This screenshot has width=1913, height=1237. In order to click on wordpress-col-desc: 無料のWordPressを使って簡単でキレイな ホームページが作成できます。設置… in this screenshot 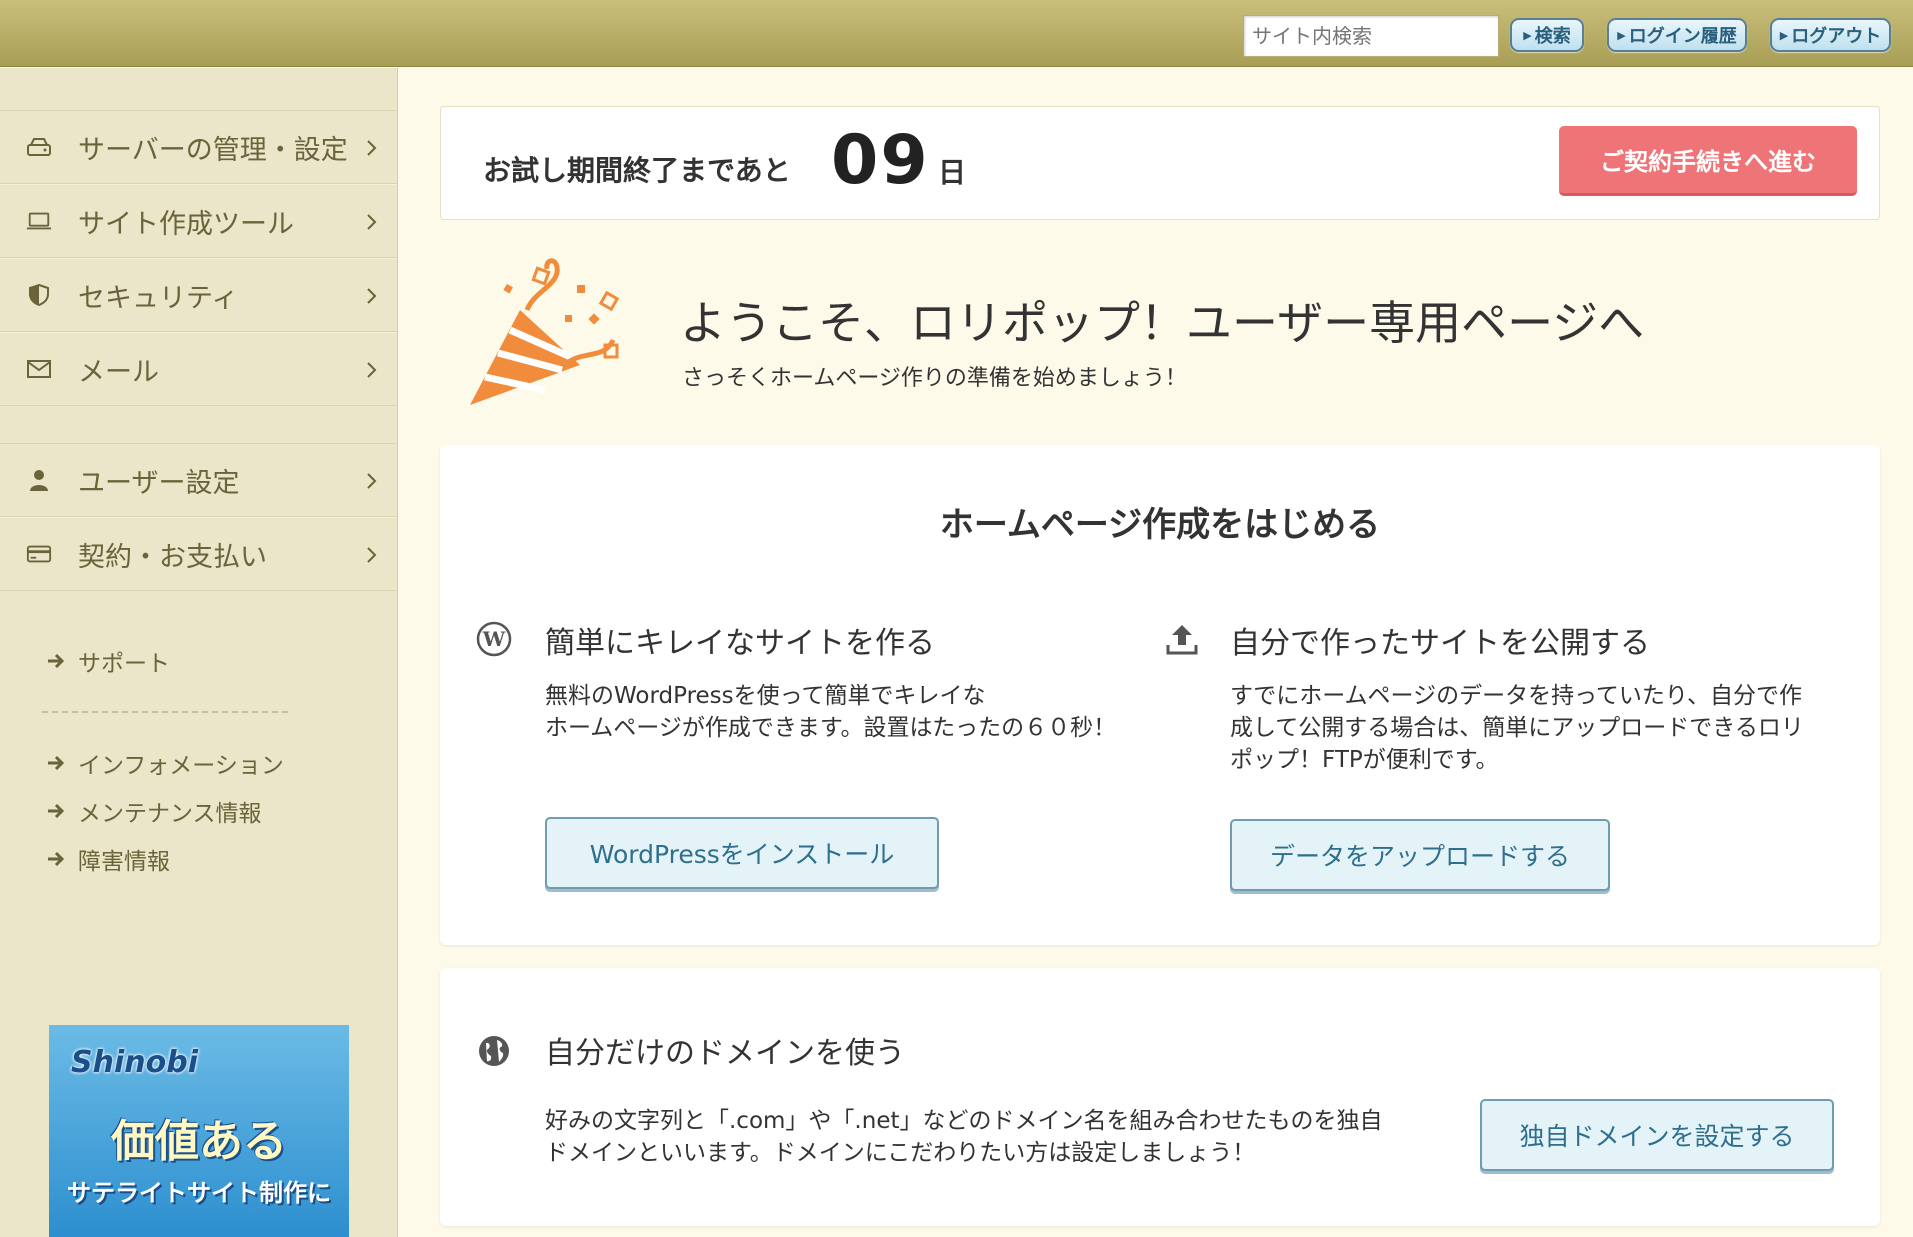, I will do `click(831, 712)`.